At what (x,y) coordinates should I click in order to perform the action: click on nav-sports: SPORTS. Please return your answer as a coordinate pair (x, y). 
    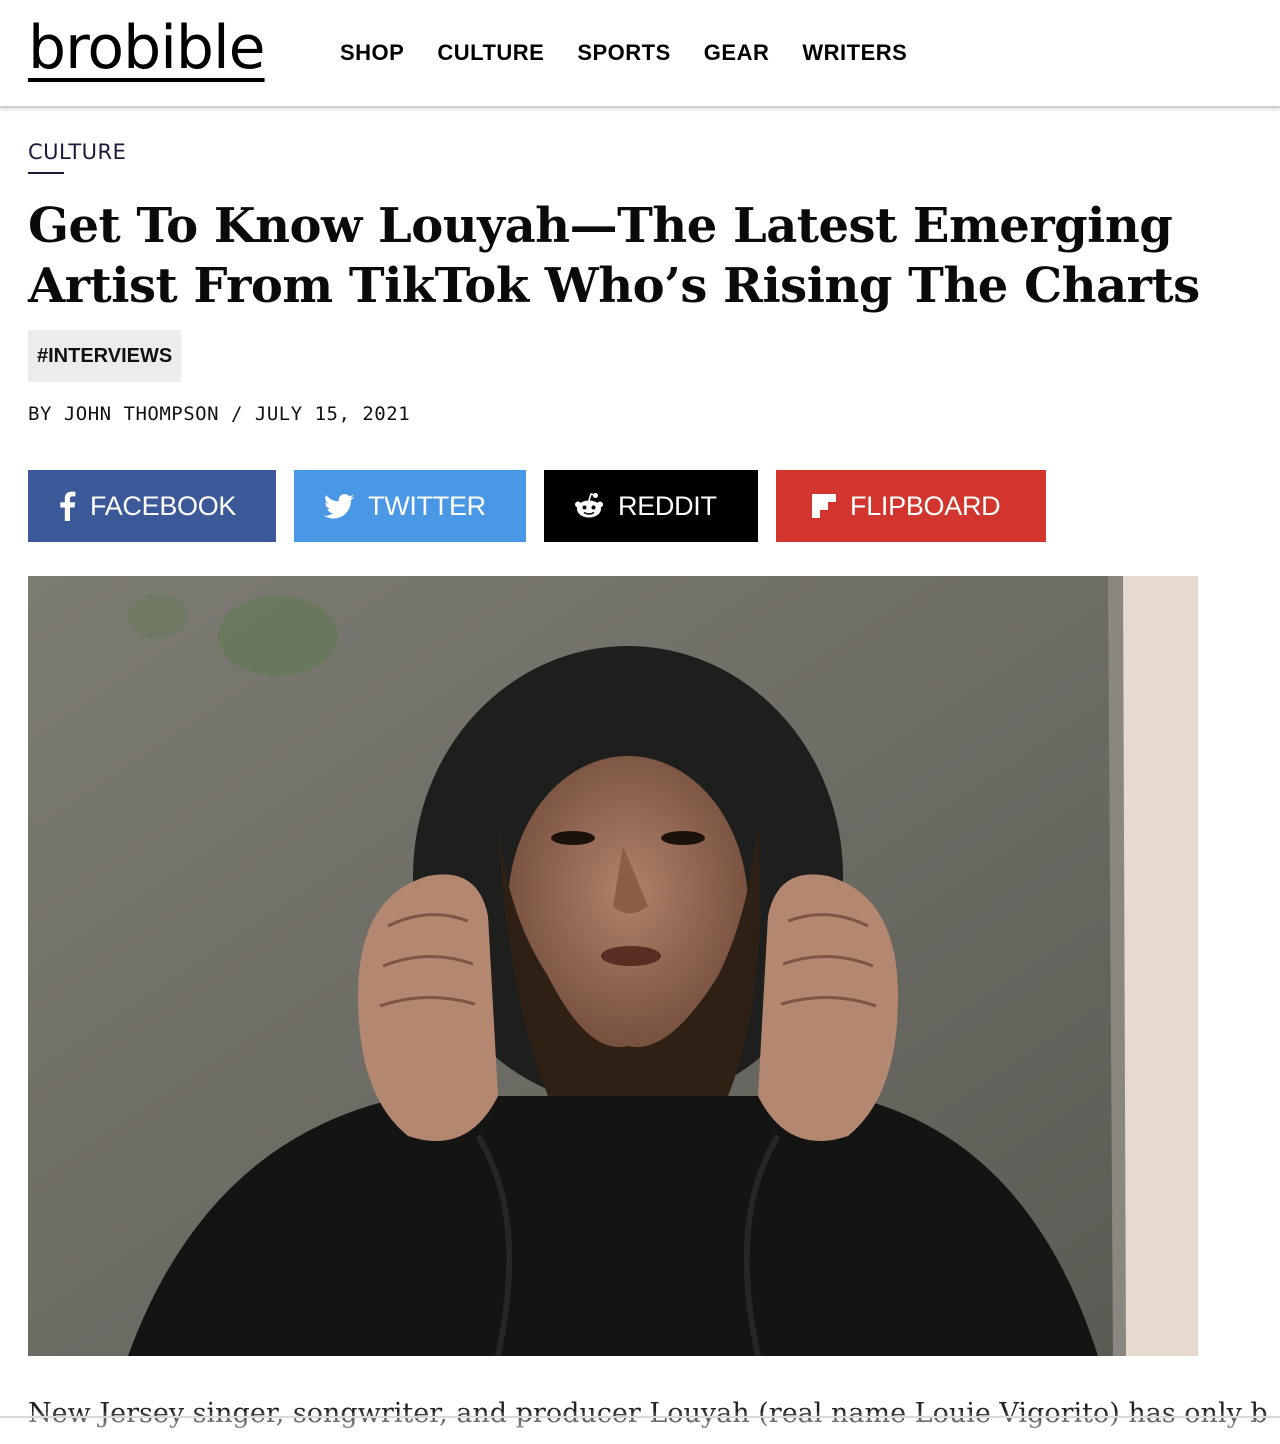
    Looking at the image, I should click on (623, 53).